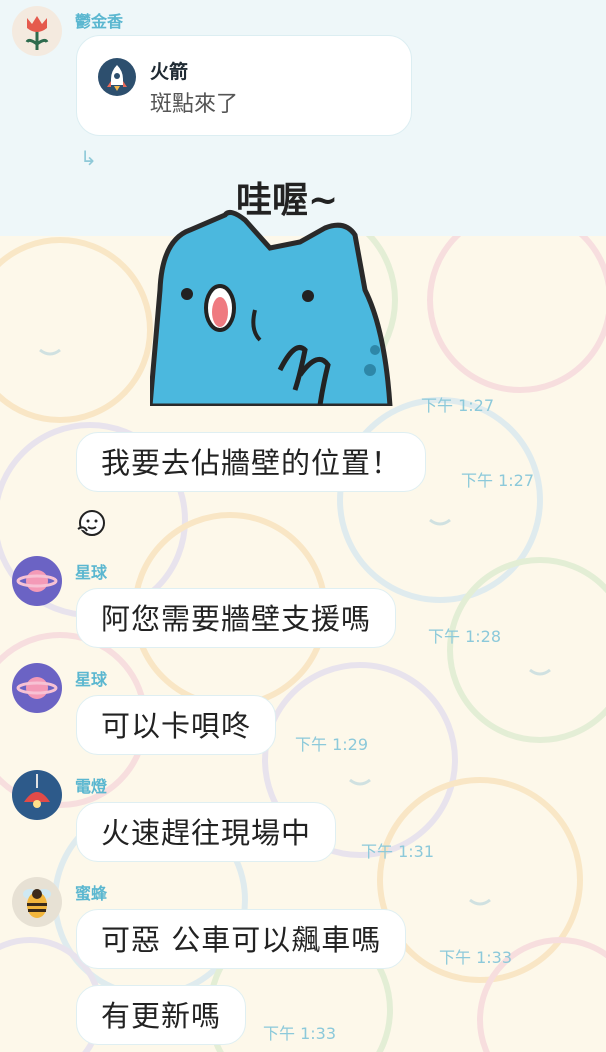  Describe the element at coordinates (92, 523) in the screenshot. I see `thinking-emoji-icon` at that location.